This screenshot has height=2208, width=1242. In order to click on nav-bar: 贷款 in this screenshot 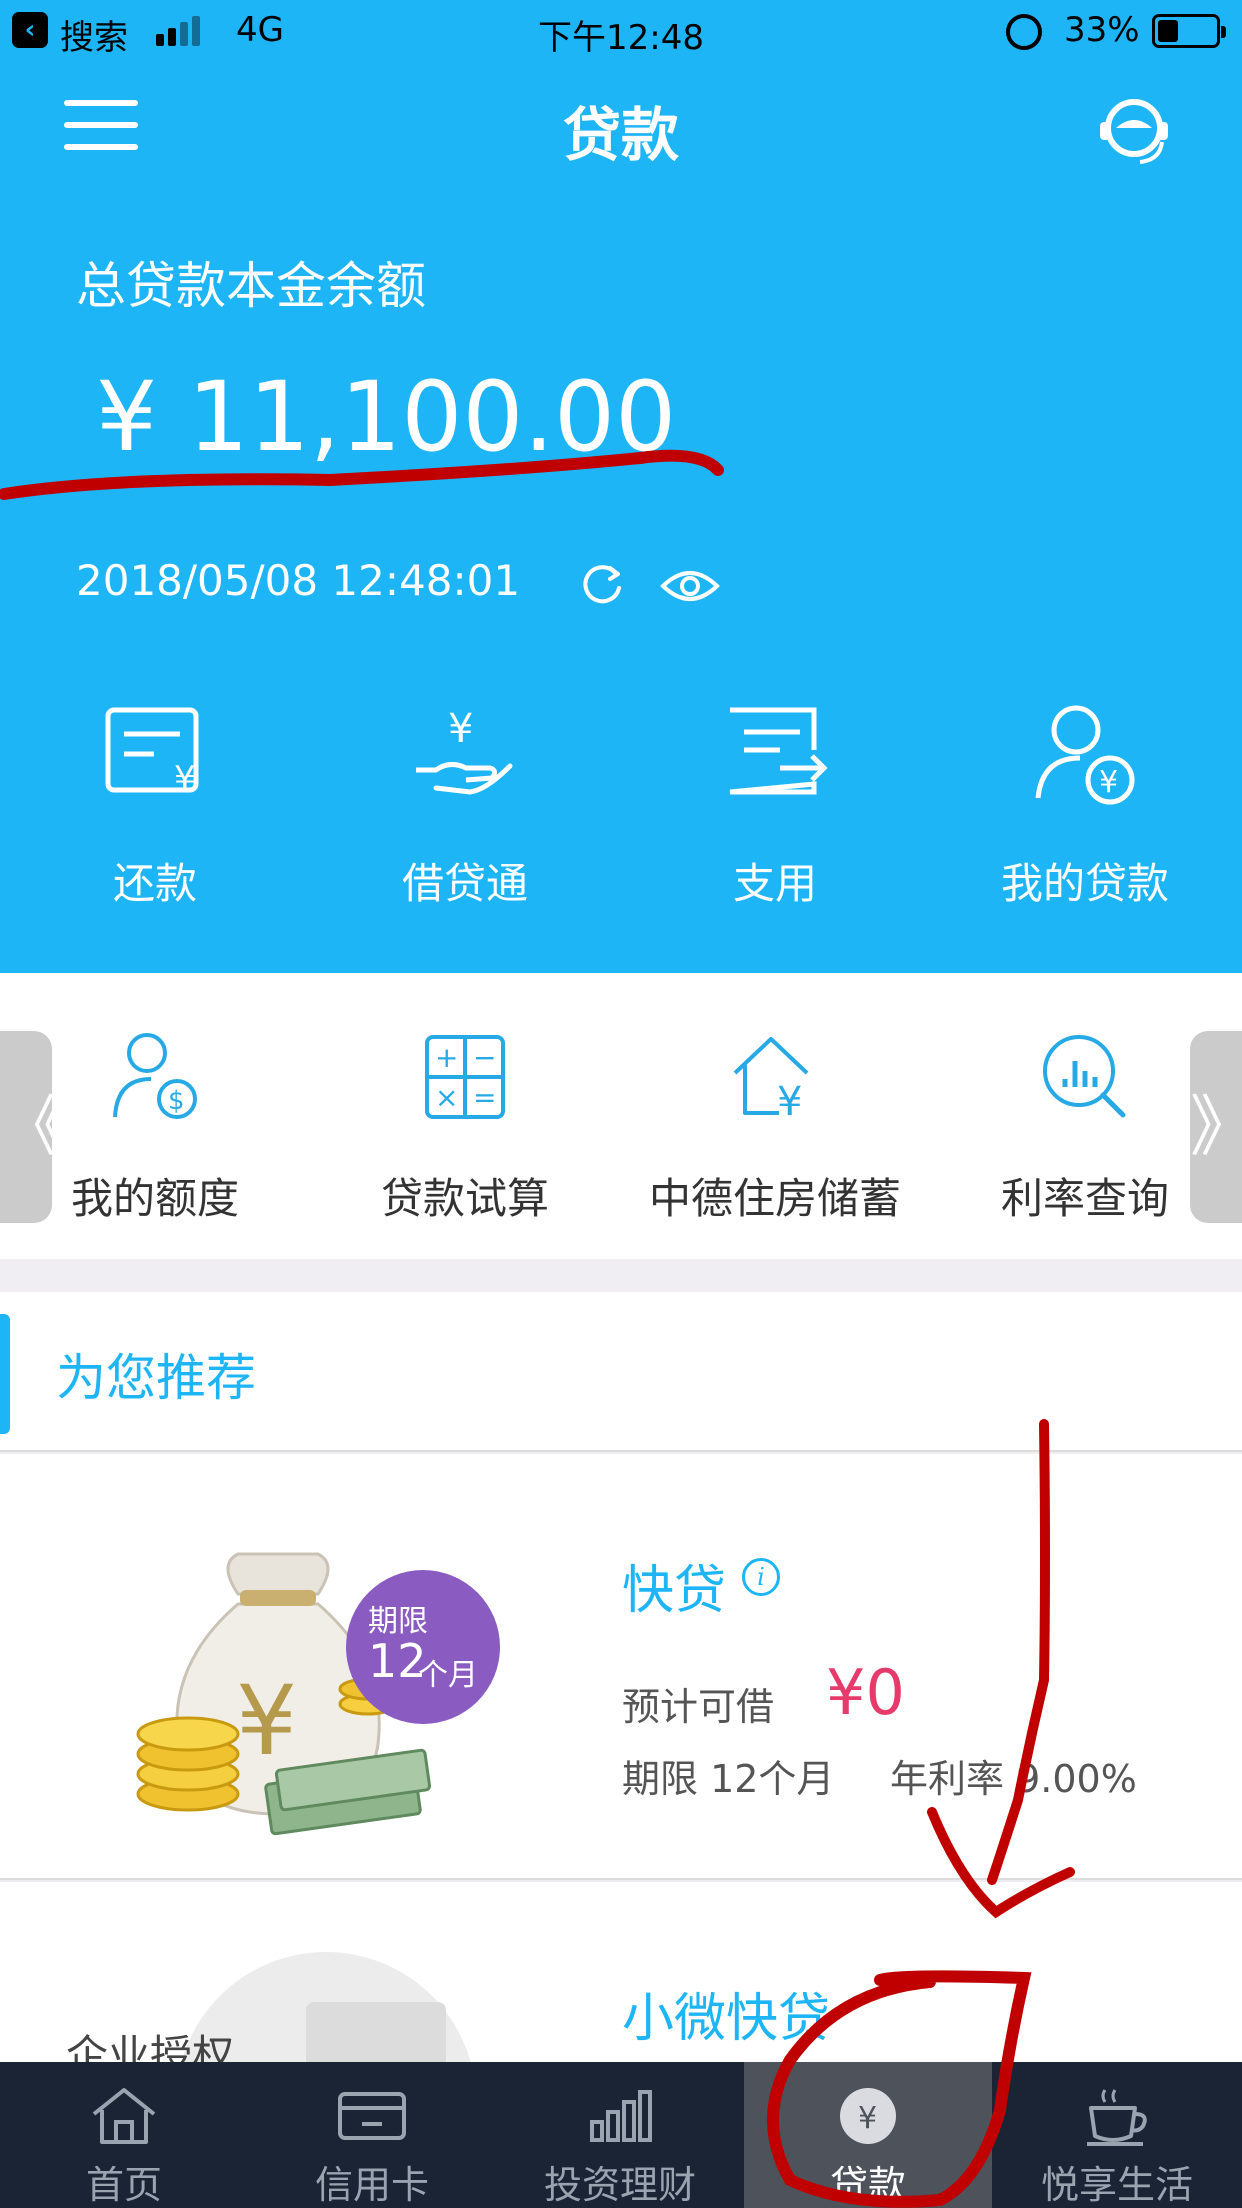, I will do `click(621, 125)`.